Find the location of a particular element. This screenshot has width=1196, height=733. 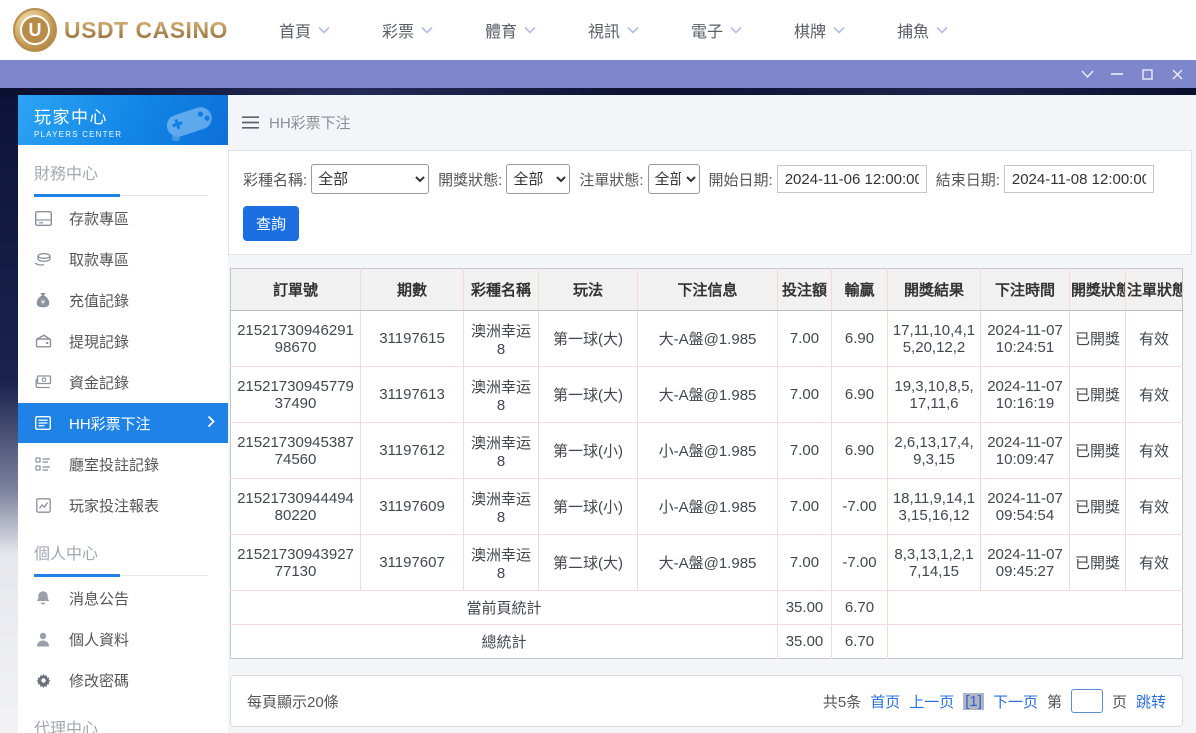

usdt-casino-logo: U USDT CASINO is located at coordinates (114, 30).